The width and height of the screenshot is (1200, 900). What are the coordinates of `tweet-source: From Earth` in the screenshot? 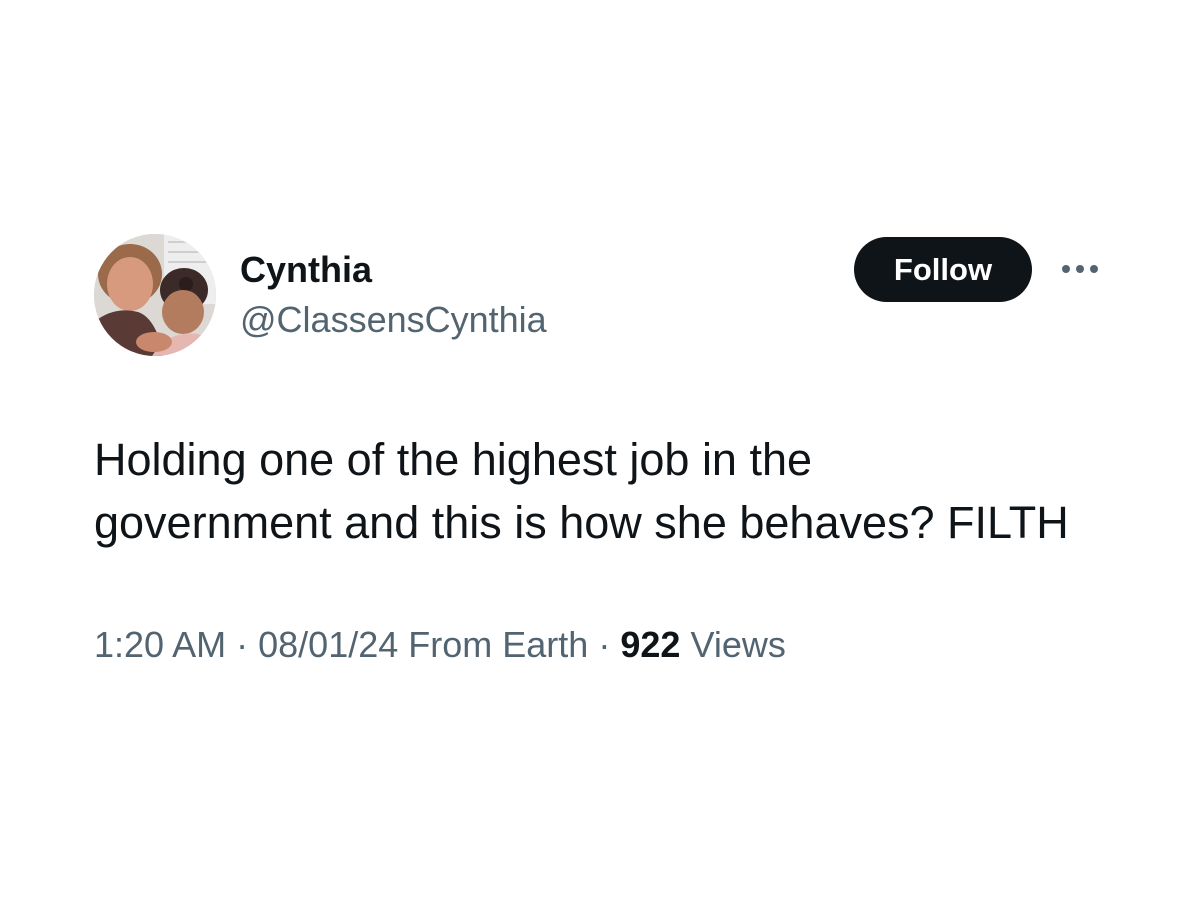 It's located at (498, 644).